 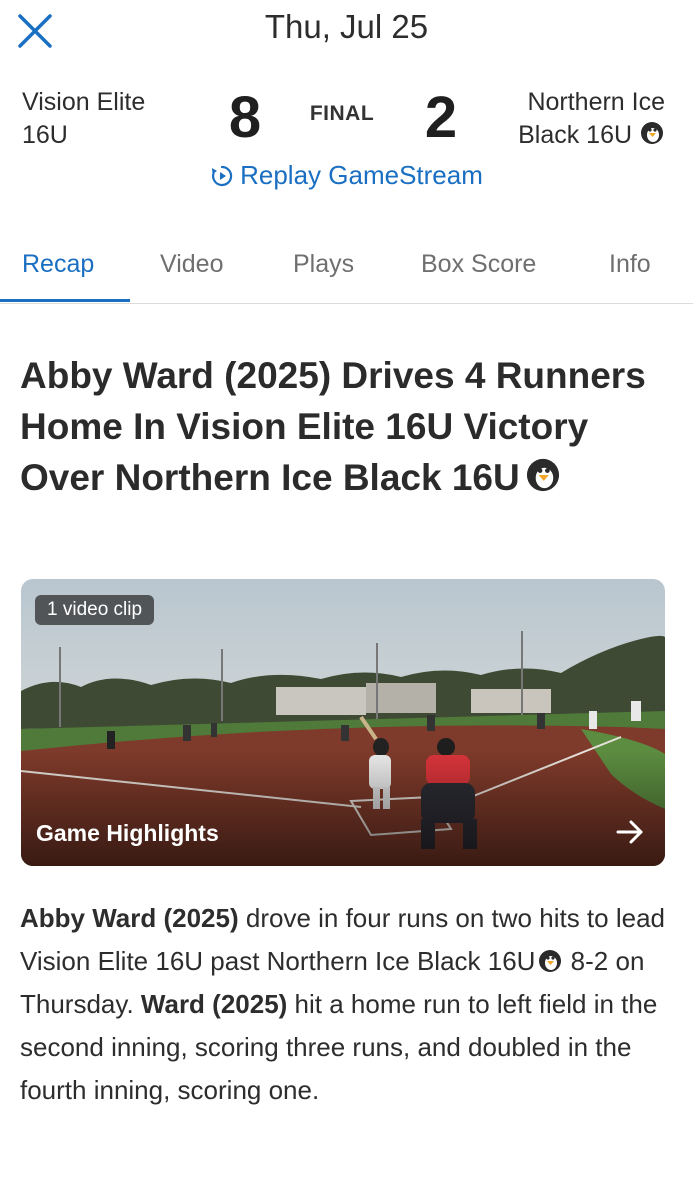 I want to click on away-team-name: Northern Ice Black 16U, so click(x=565, y=119).